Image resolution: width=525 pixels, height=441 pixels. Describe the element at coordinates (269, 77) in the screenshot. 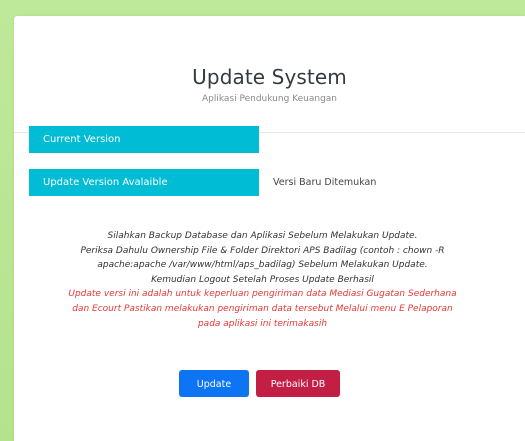

I see `page-title: Update System` at that location.